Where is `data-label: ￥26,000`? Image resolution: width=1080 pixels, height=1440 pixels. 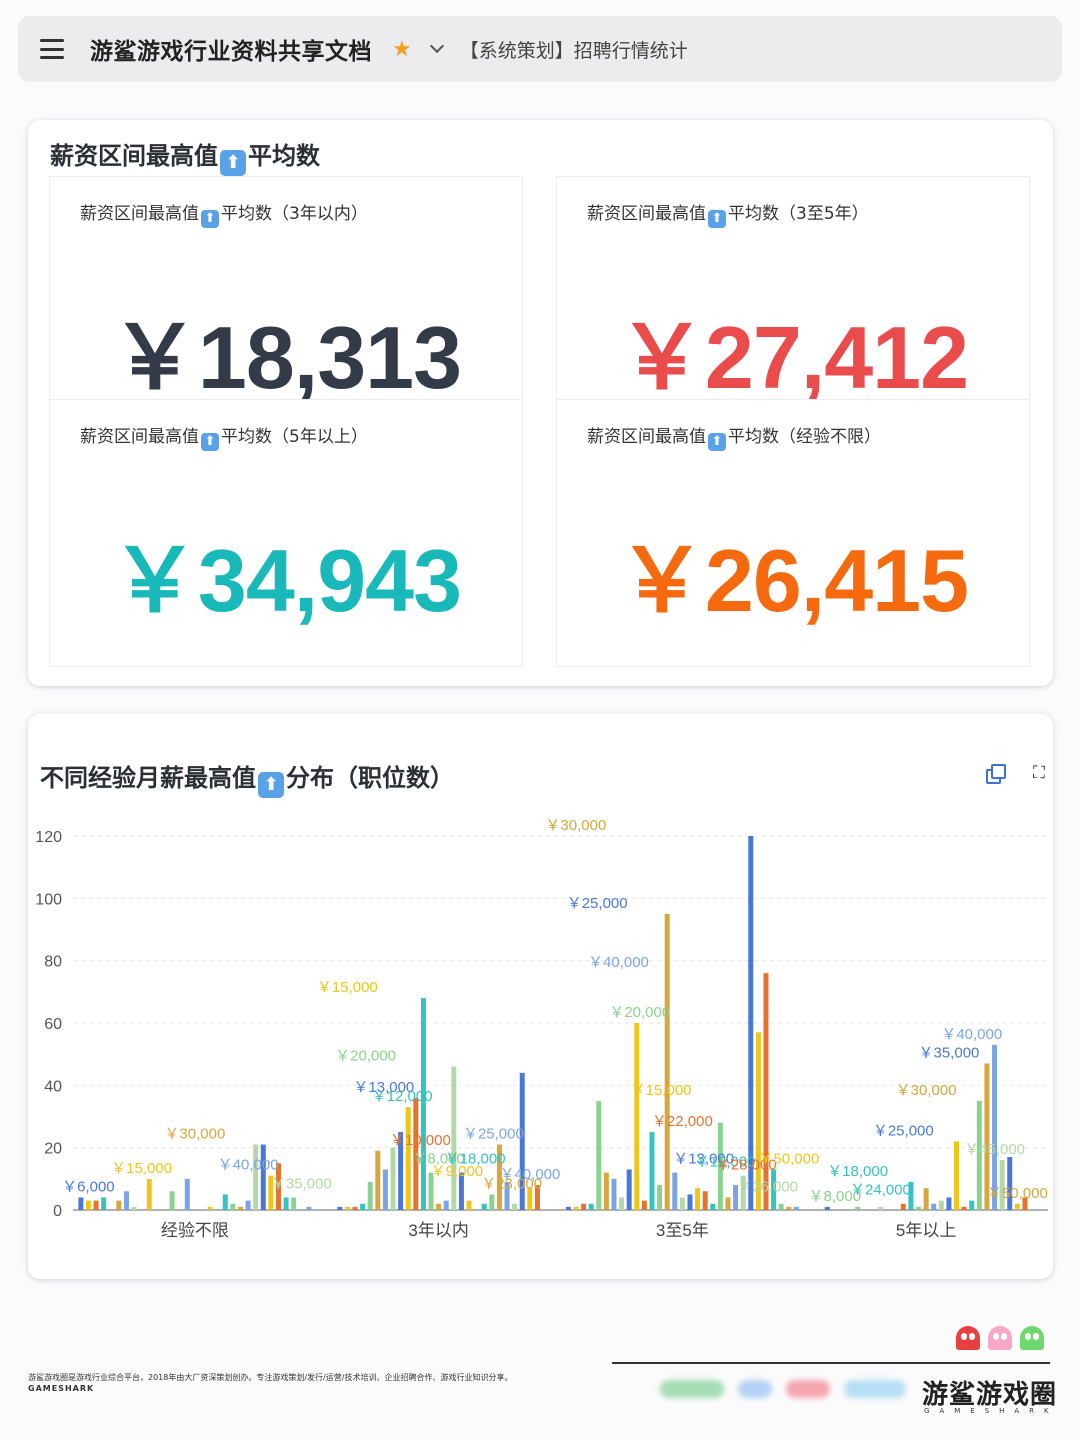
data-label: ￥26,000 is located at coordinates (767, 1187).